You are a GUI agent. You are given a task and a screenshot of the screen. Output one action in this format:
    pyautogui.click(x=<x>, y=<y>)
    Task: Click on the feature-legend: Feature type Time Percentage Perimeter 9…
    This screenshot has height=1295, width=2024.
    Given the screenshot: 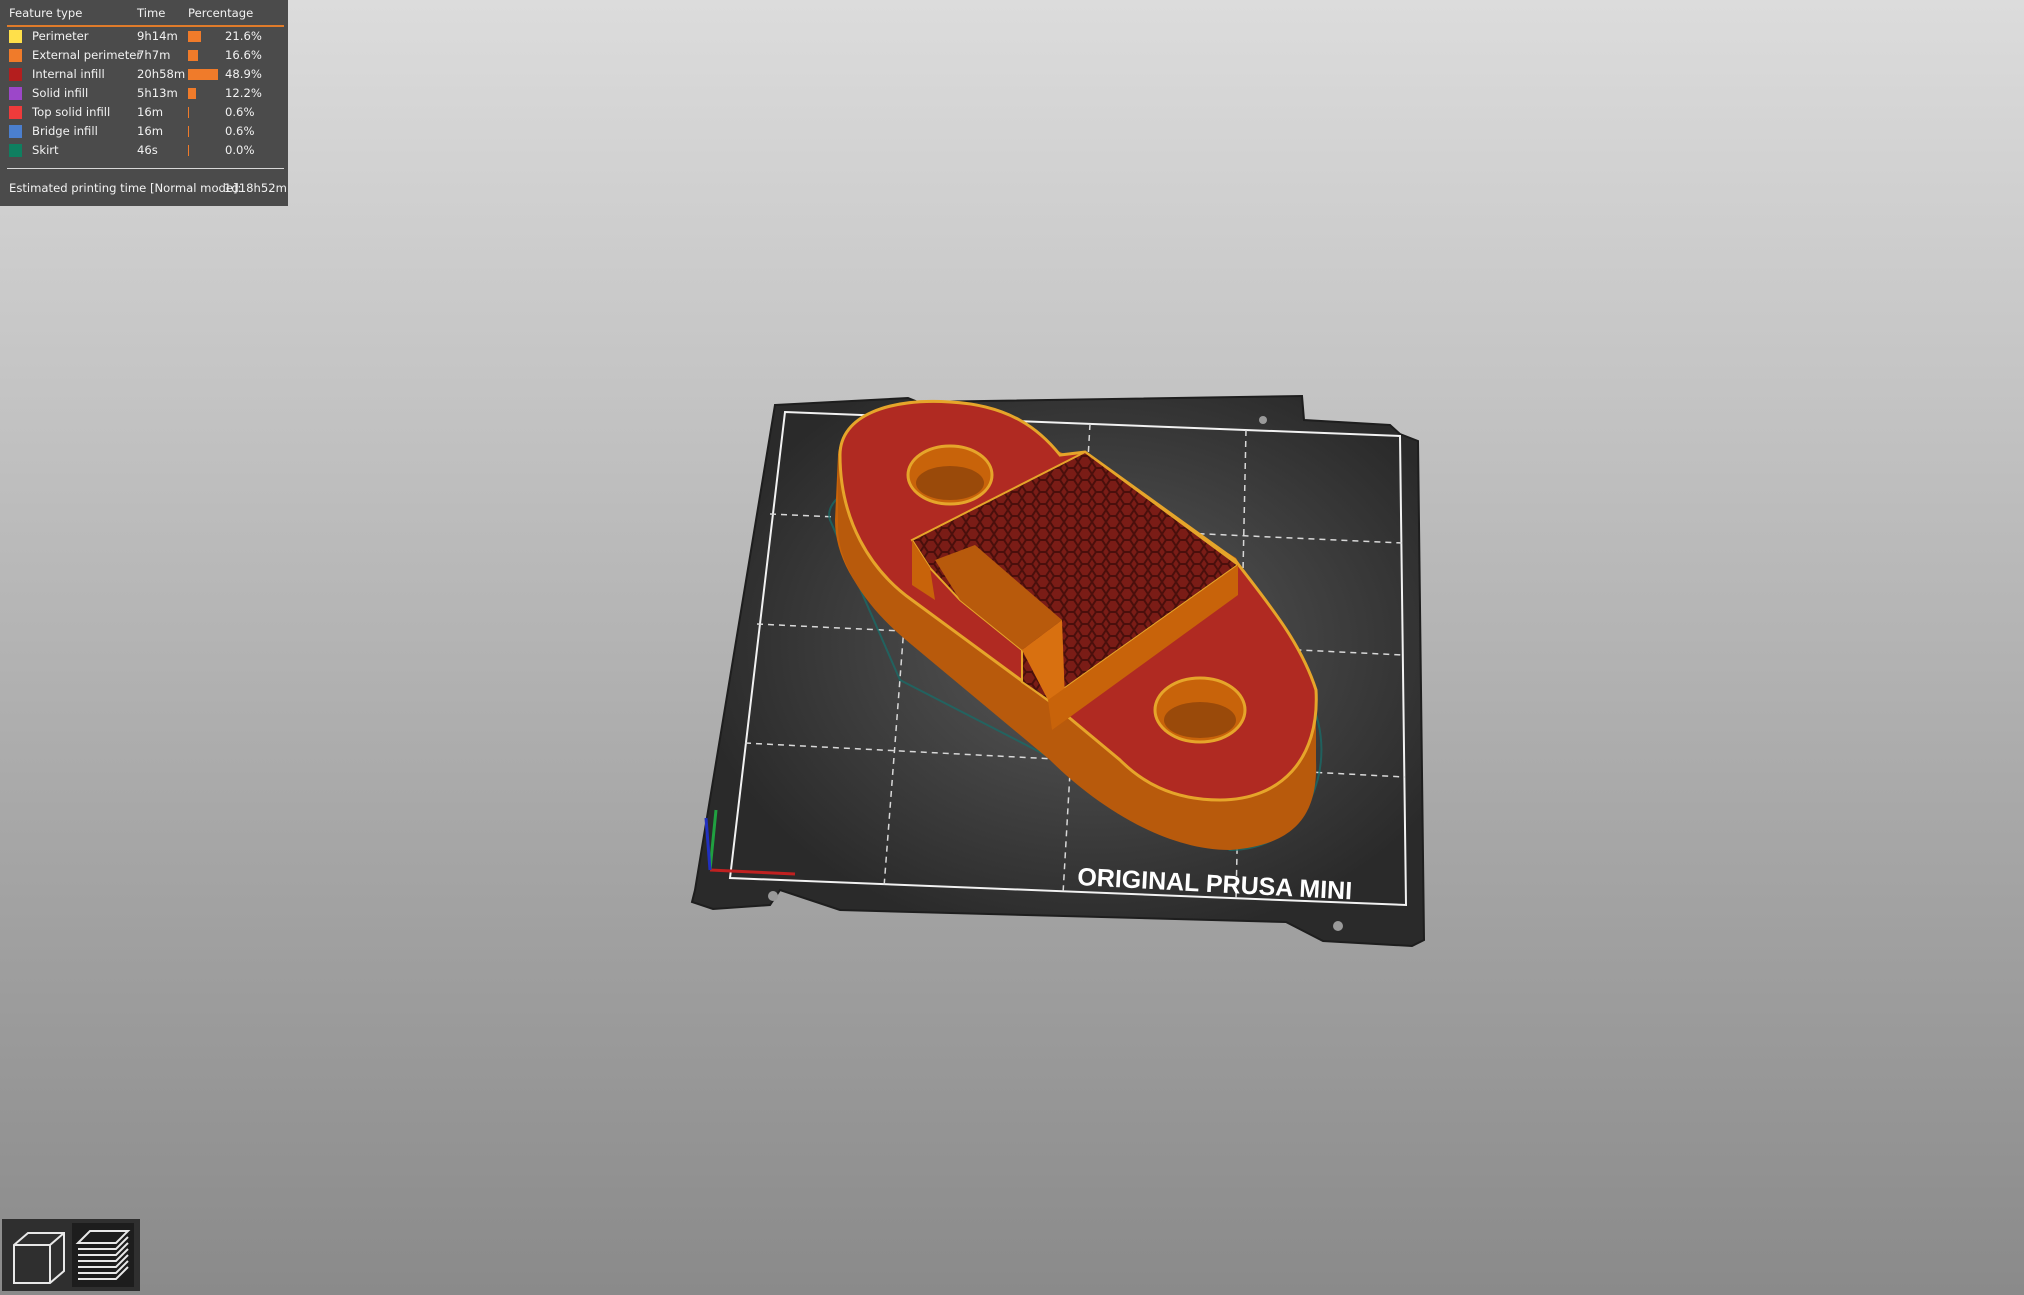 What is the action you would take?
    pyautogui.click(x=144, y=103)
    